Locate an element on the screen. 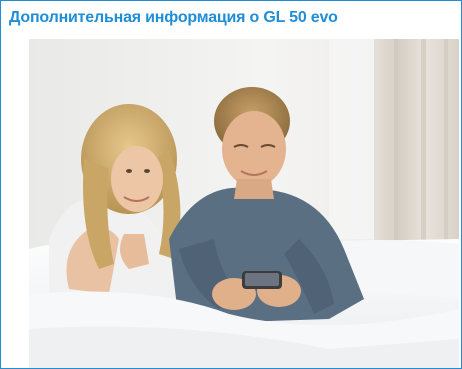 The height and width of the screenshot is (369, 462). panel-header: Дополнительная информация о GL 50 evo is located at coordinates (231, 19).